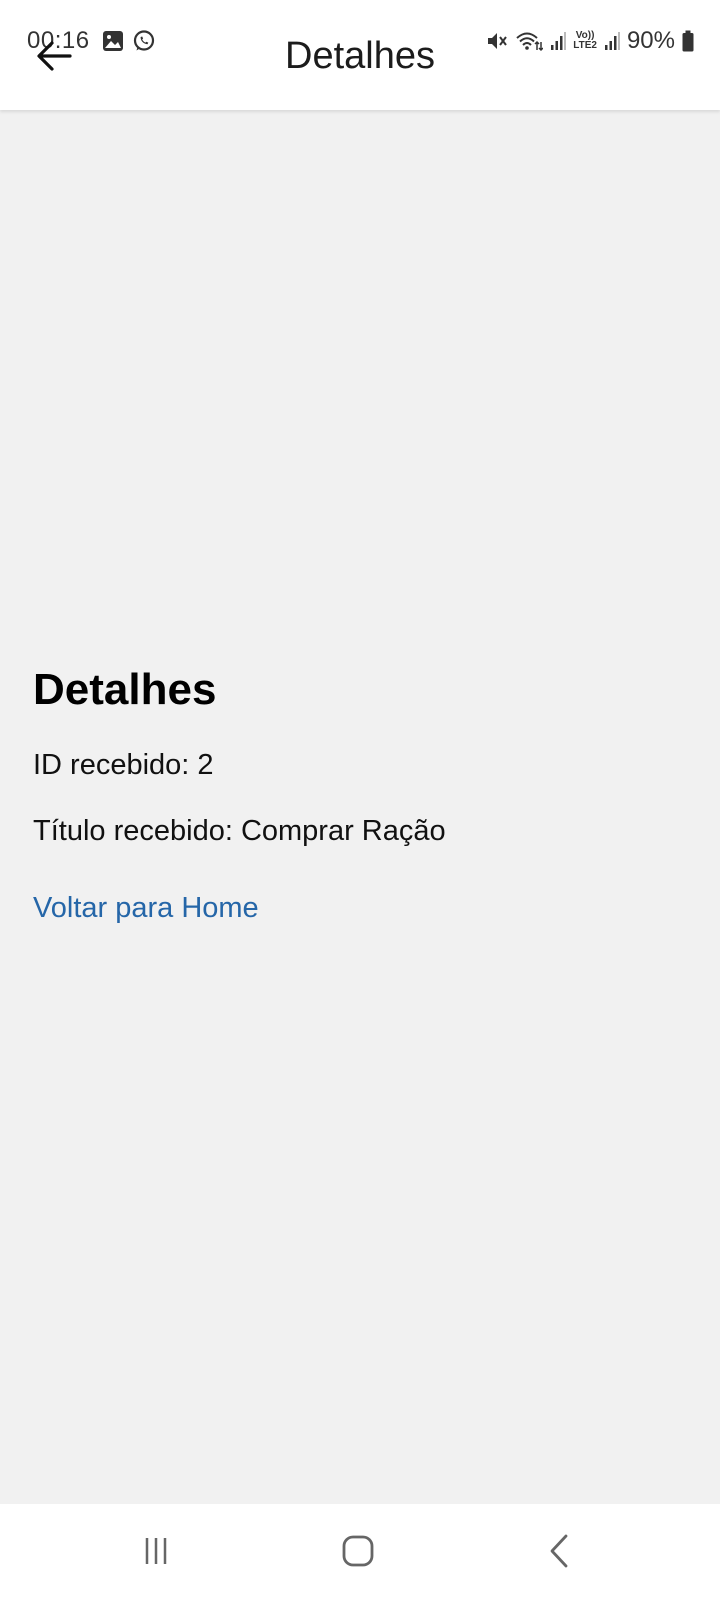  I want to click on received-id-text: ID recebido: 2, so click(123, 765).